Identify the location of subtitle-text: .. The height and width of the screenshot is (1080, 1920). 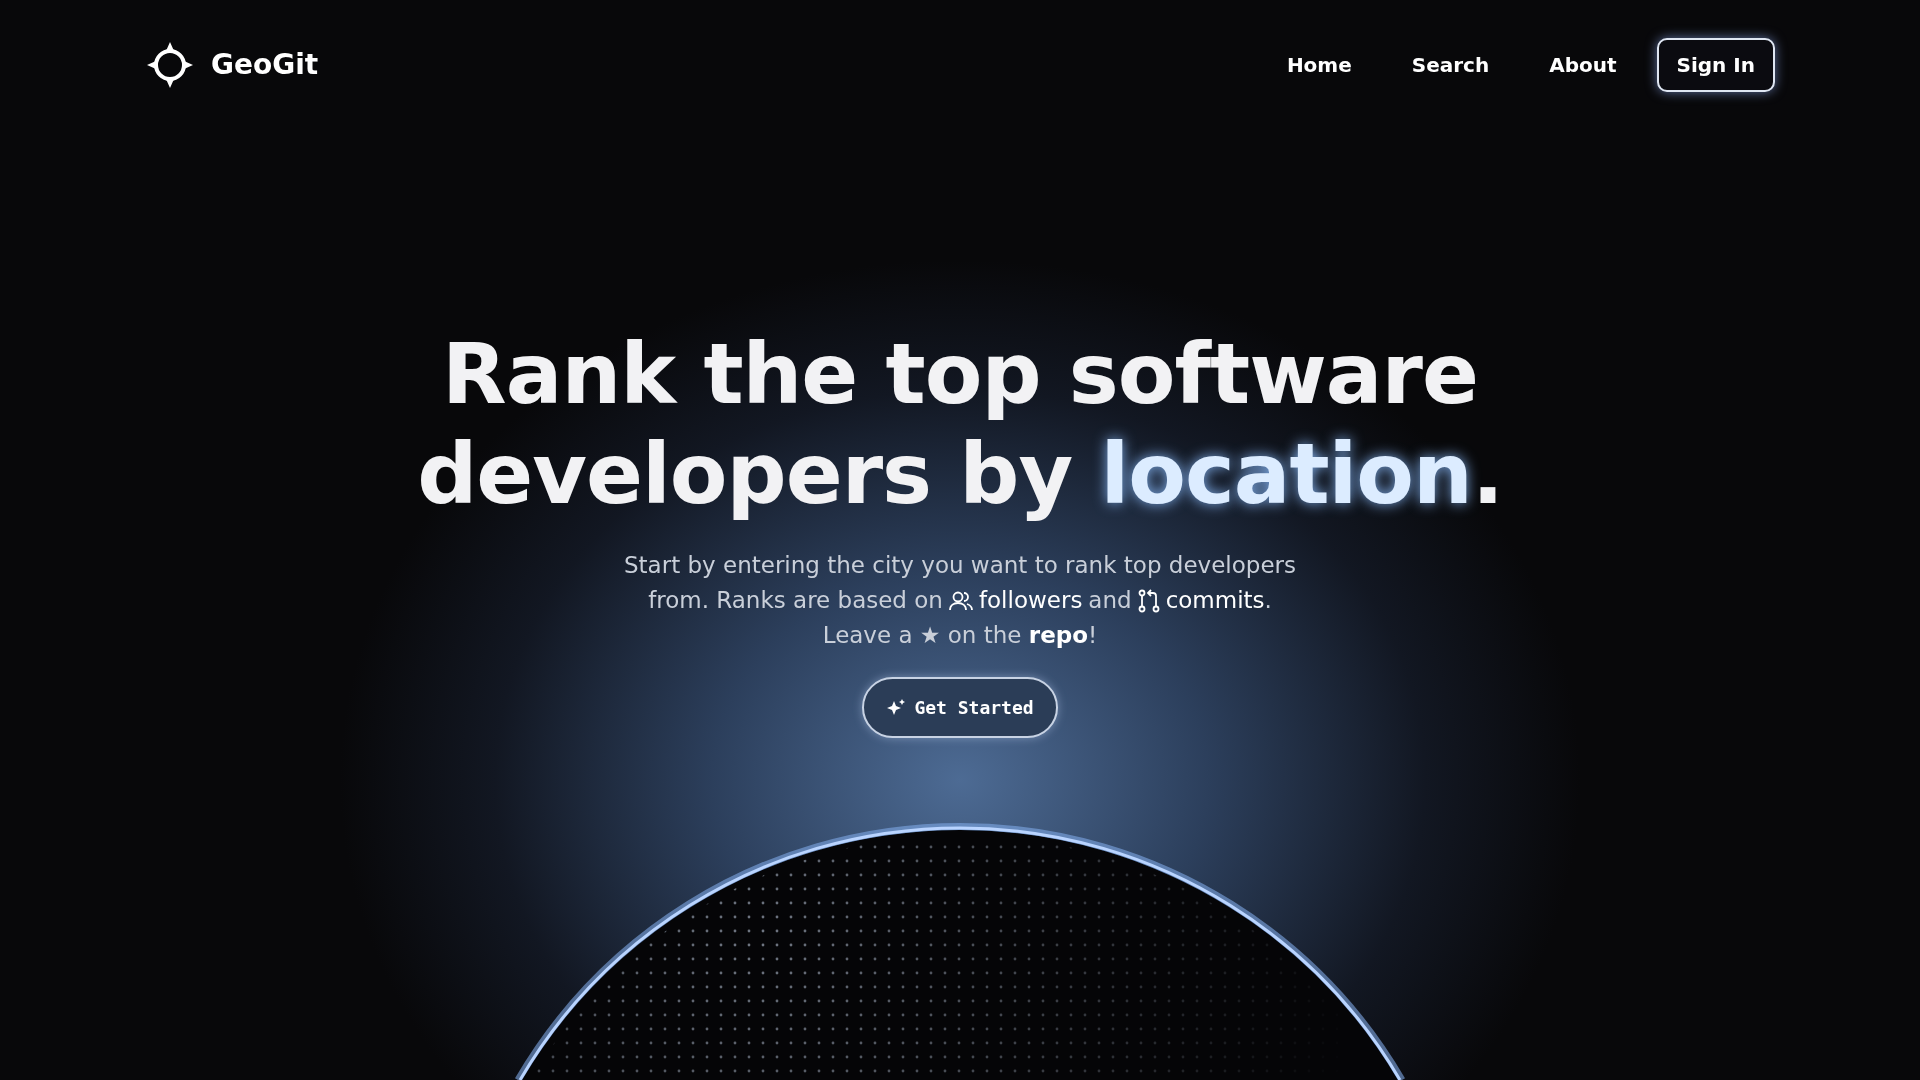
(1268, 600).